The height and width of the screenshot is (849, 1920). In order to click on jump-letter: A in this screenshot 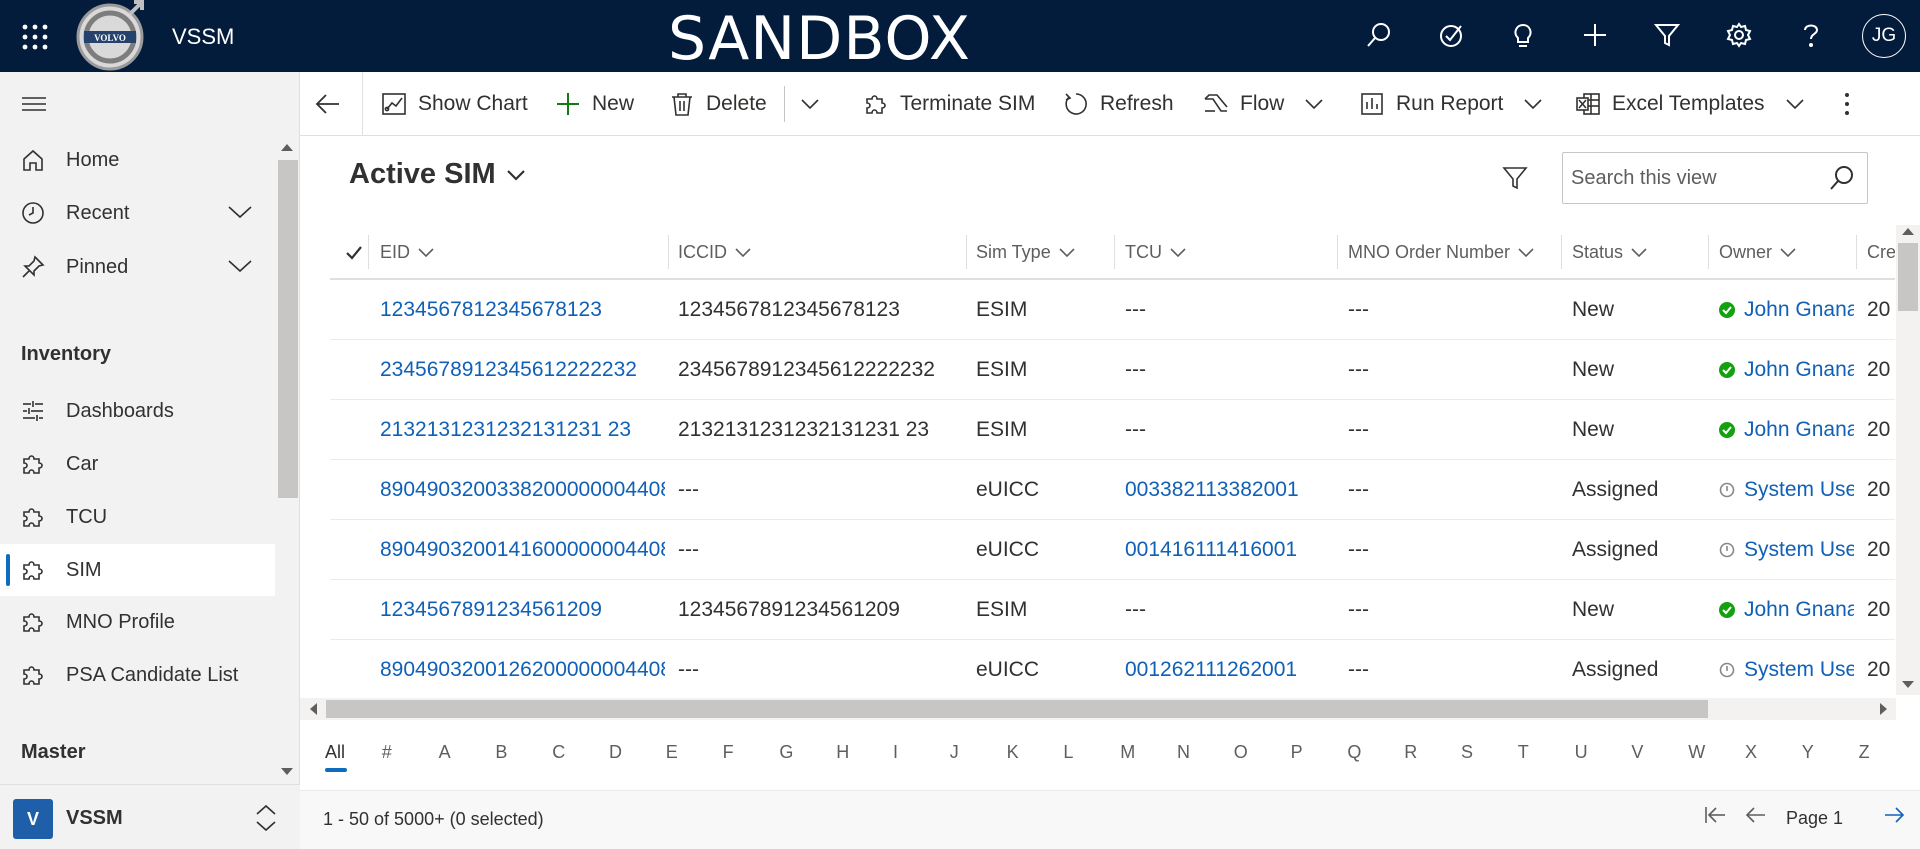, I will do `click(445, 752)`.